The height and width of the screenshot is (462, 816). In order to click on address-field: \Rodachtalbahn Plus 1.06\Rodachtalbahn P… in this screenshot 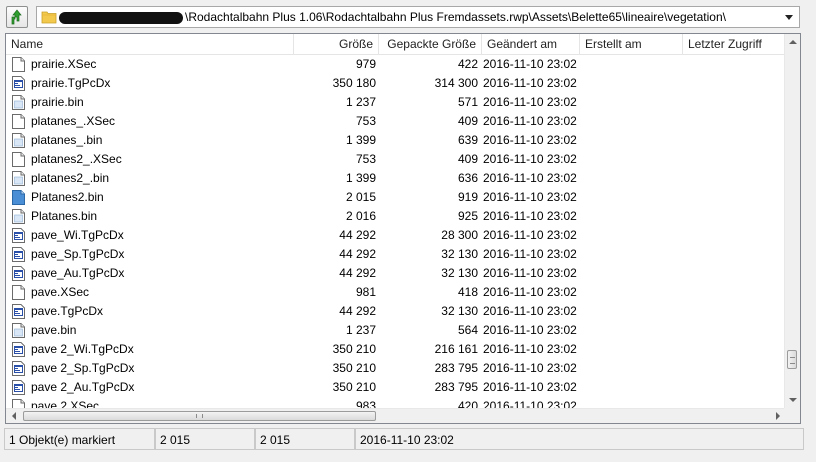, I will do `click(418, 17)`.